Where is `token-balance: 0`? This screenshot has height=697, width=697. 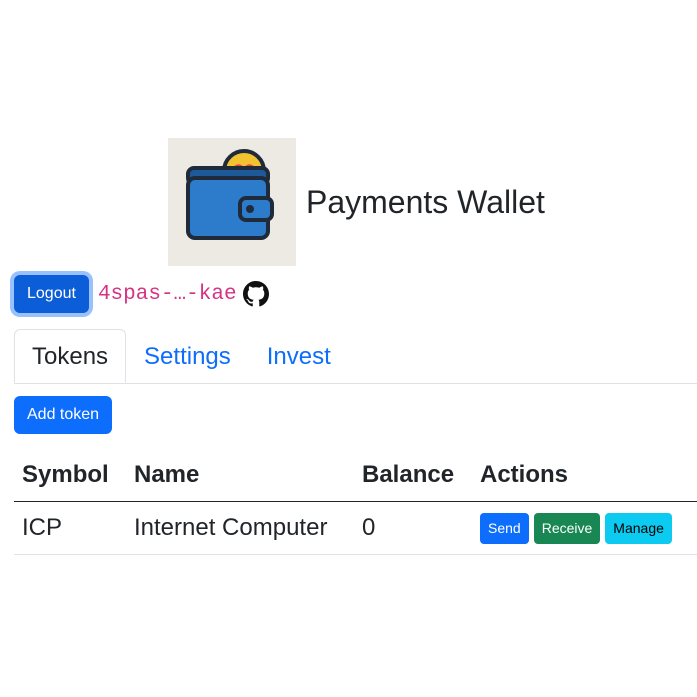
token-balance: 0 is located at coordinates (413, 528).